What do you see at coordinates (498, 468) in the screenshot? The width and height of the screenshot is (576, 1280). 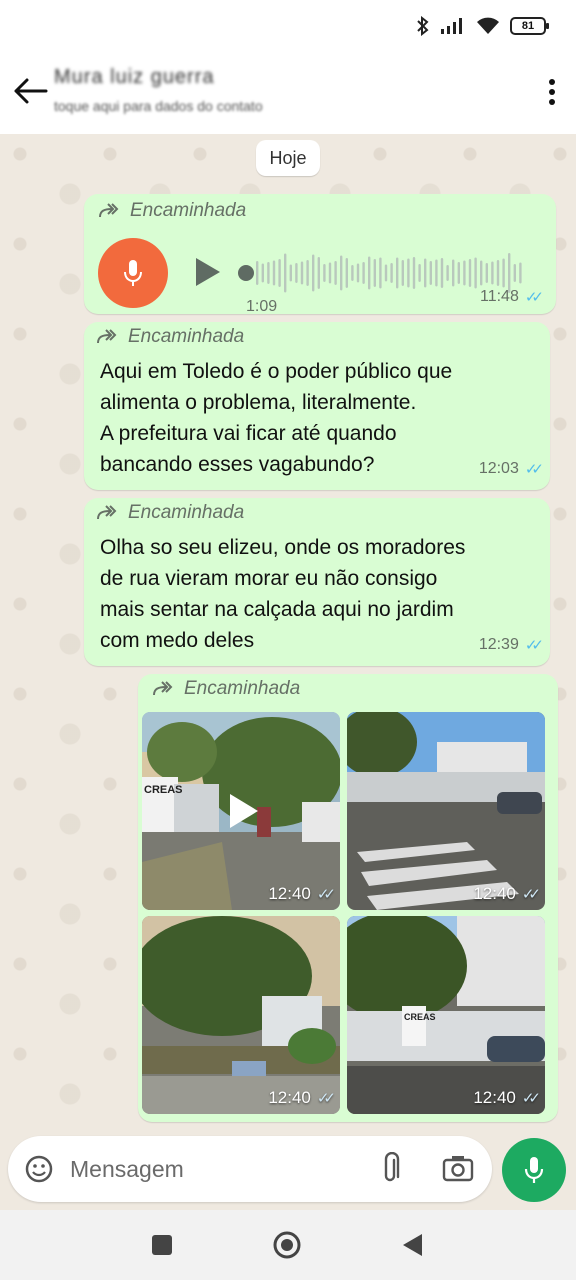 I see `message-time-text: 12:03` at bounding box center [498, 468].